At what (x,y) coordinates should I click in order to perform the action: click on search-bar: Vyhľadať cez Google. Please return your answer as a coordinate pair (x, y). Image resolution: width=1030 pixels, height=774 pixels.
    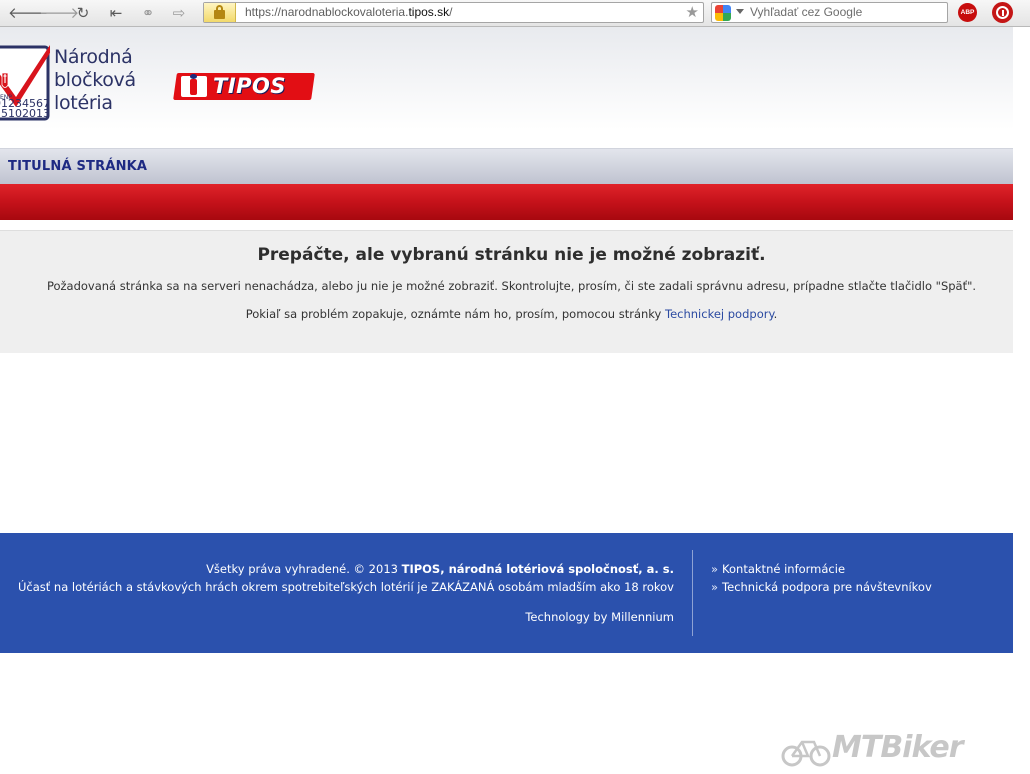
    Looking at the image, I should click on (829, 12).